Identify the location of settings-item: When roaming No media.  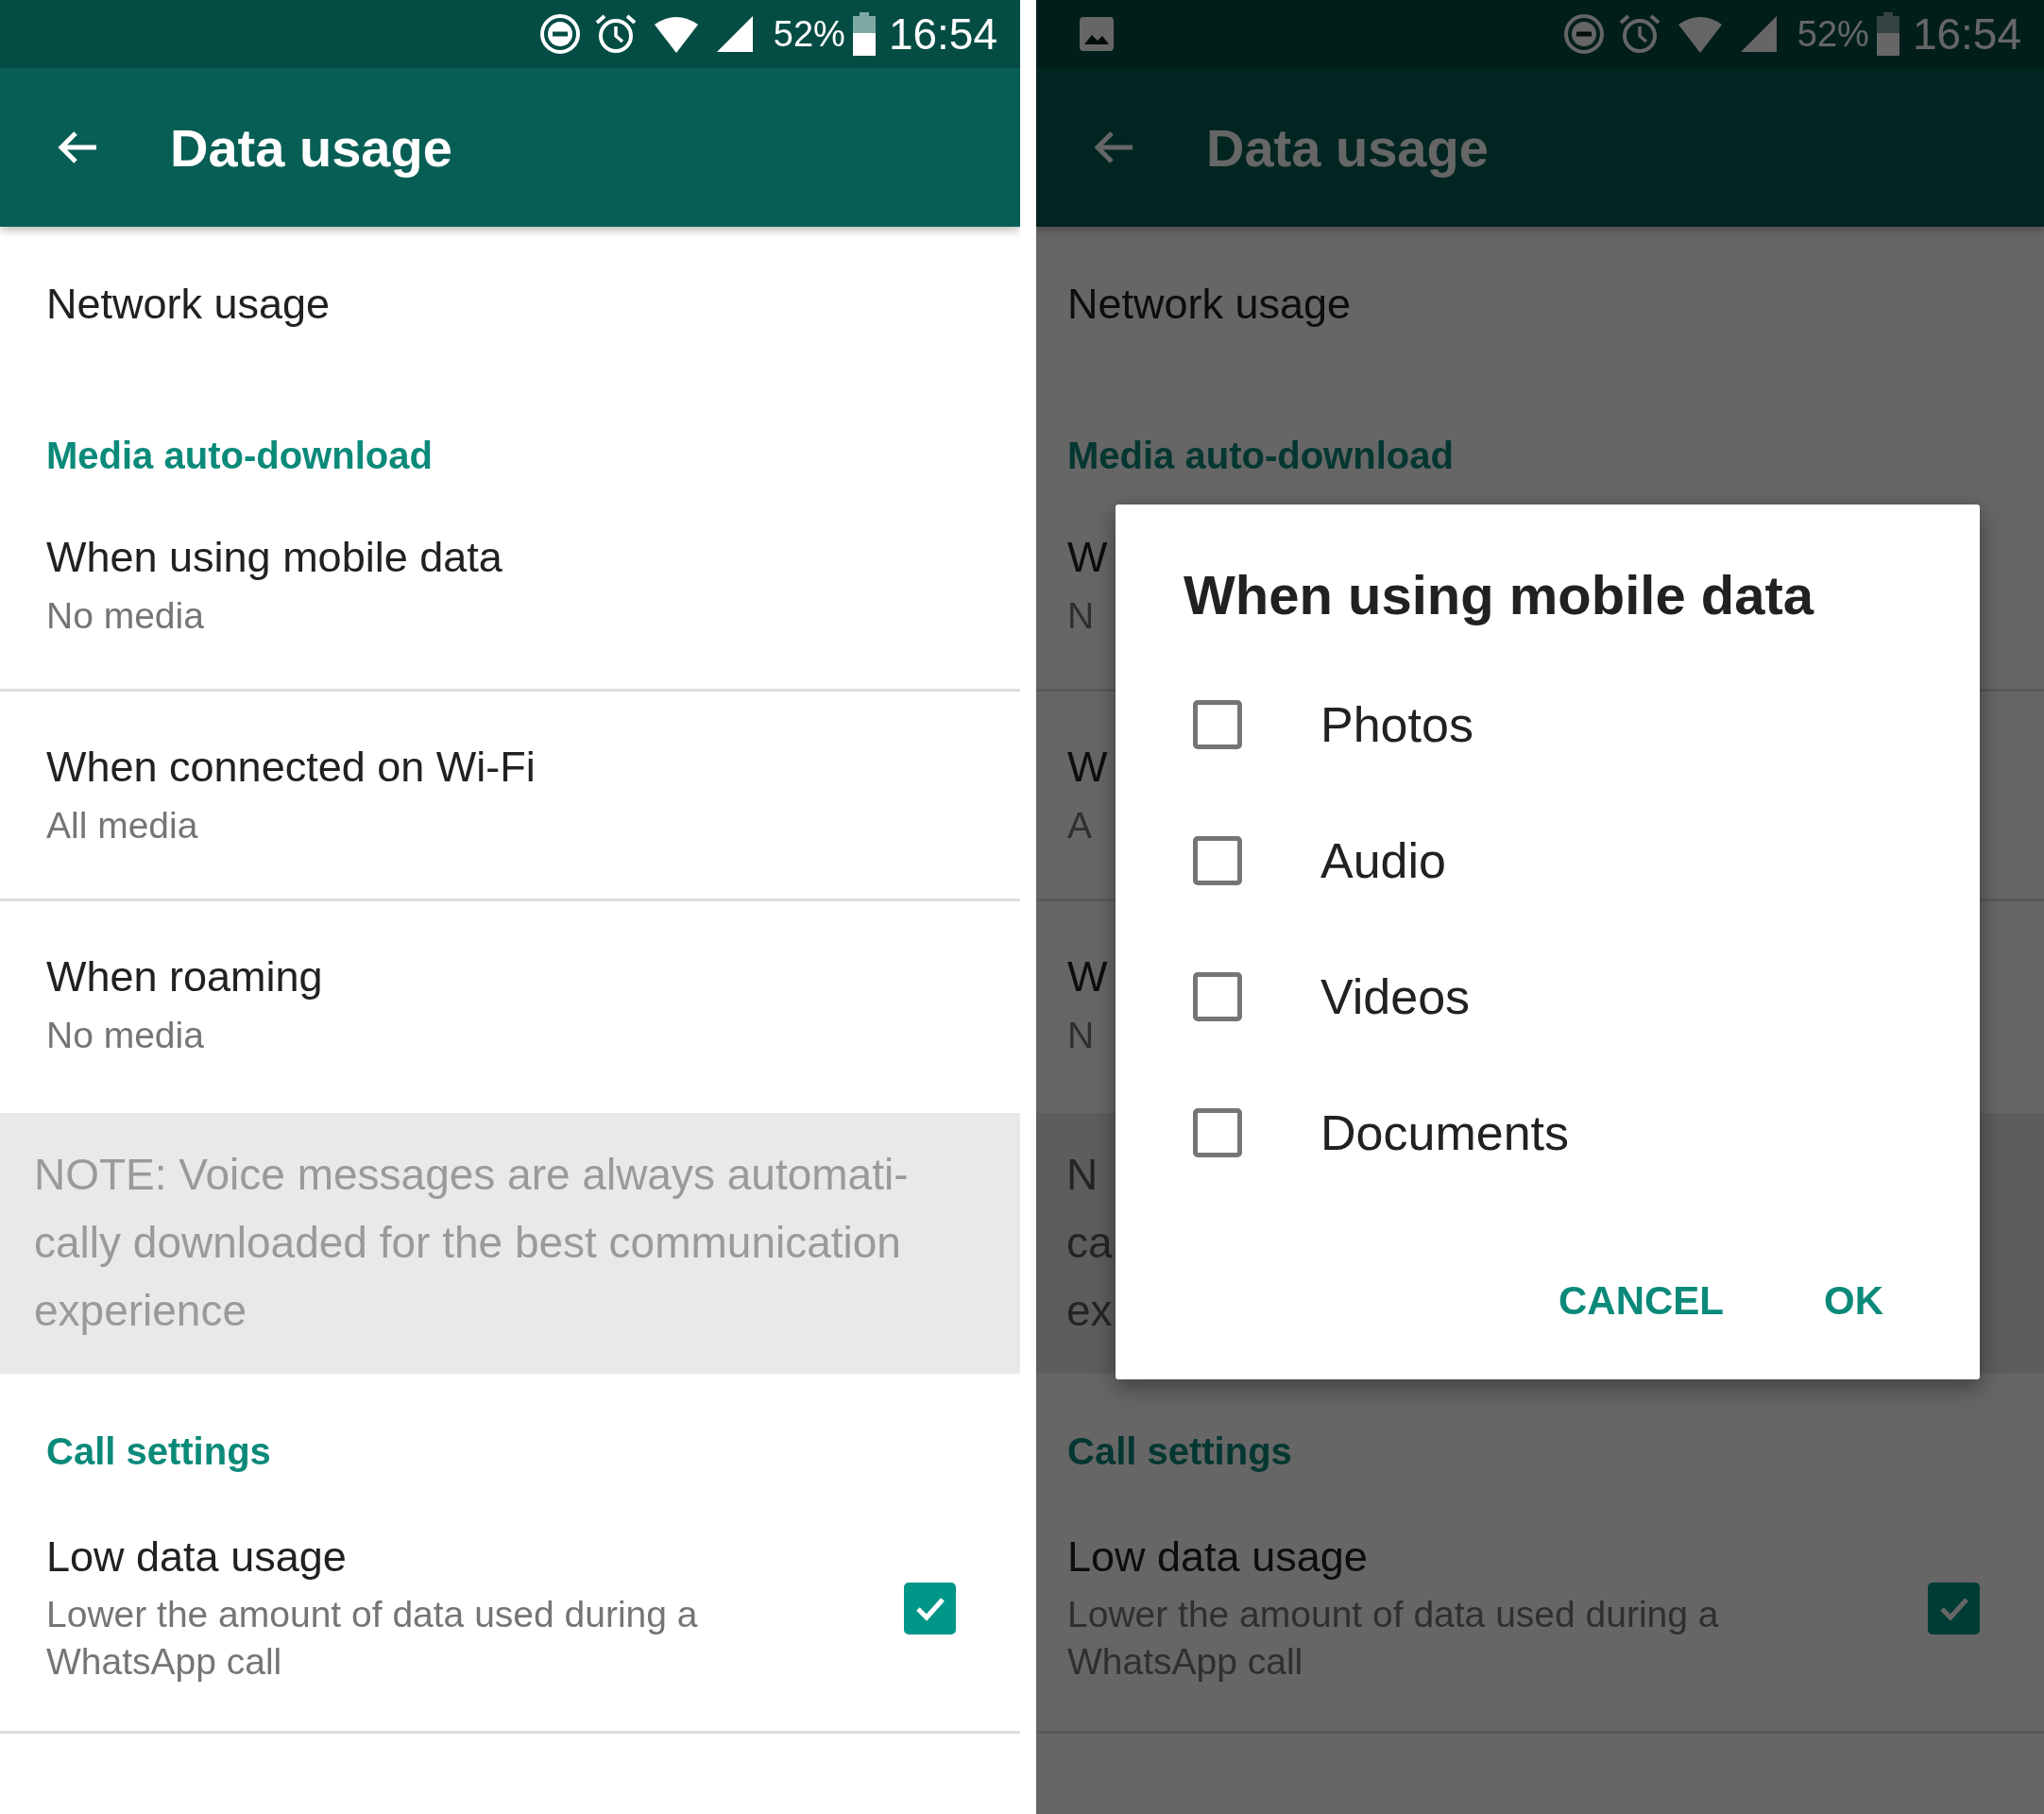
(510, 1005).